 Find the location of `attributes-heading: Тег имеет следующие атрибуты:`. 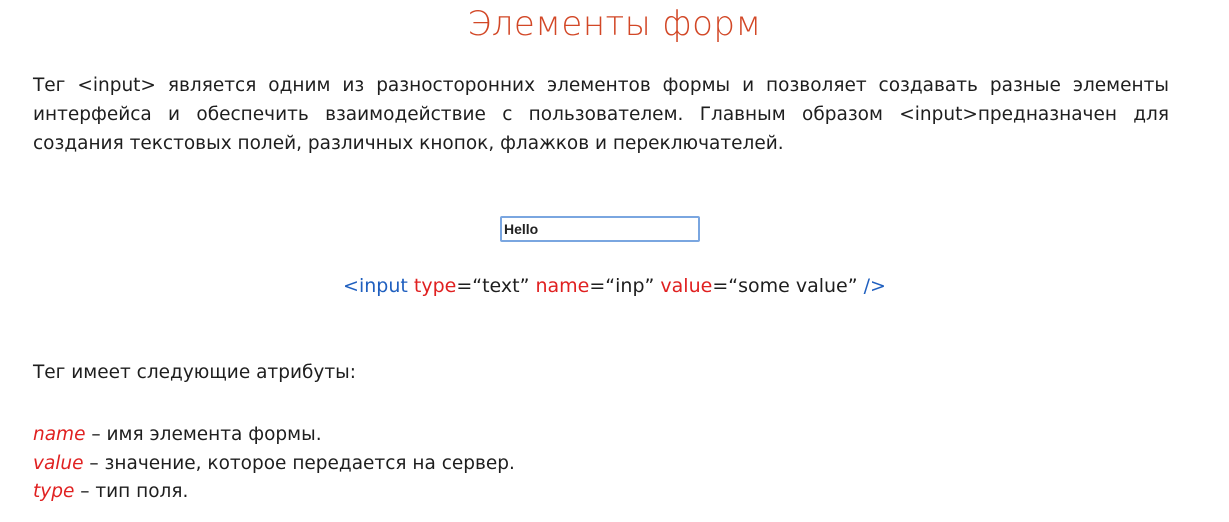

attributes-heading: Тег имеет следующие атрибуты: is located at coordinates (194, 372).